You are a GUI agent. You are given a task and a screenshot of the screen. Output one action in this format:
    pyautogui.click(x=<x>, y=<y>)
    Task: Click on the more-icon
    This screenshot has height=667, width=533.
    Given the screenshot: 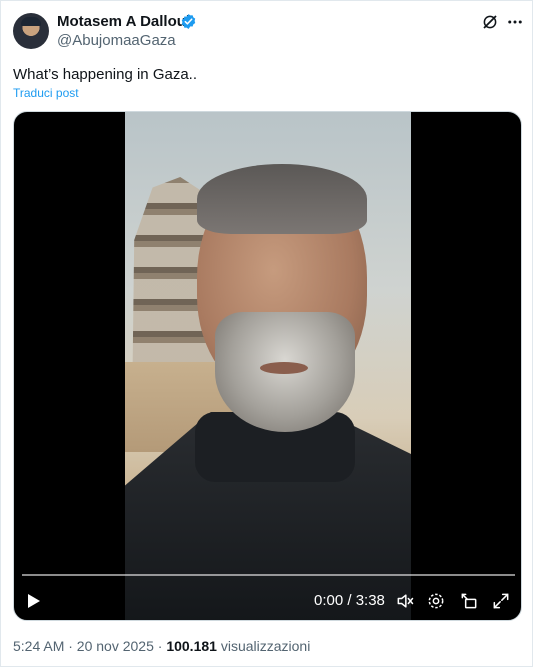 What is the action you would take?
    pyautogui.click(x=515, y=22)
    